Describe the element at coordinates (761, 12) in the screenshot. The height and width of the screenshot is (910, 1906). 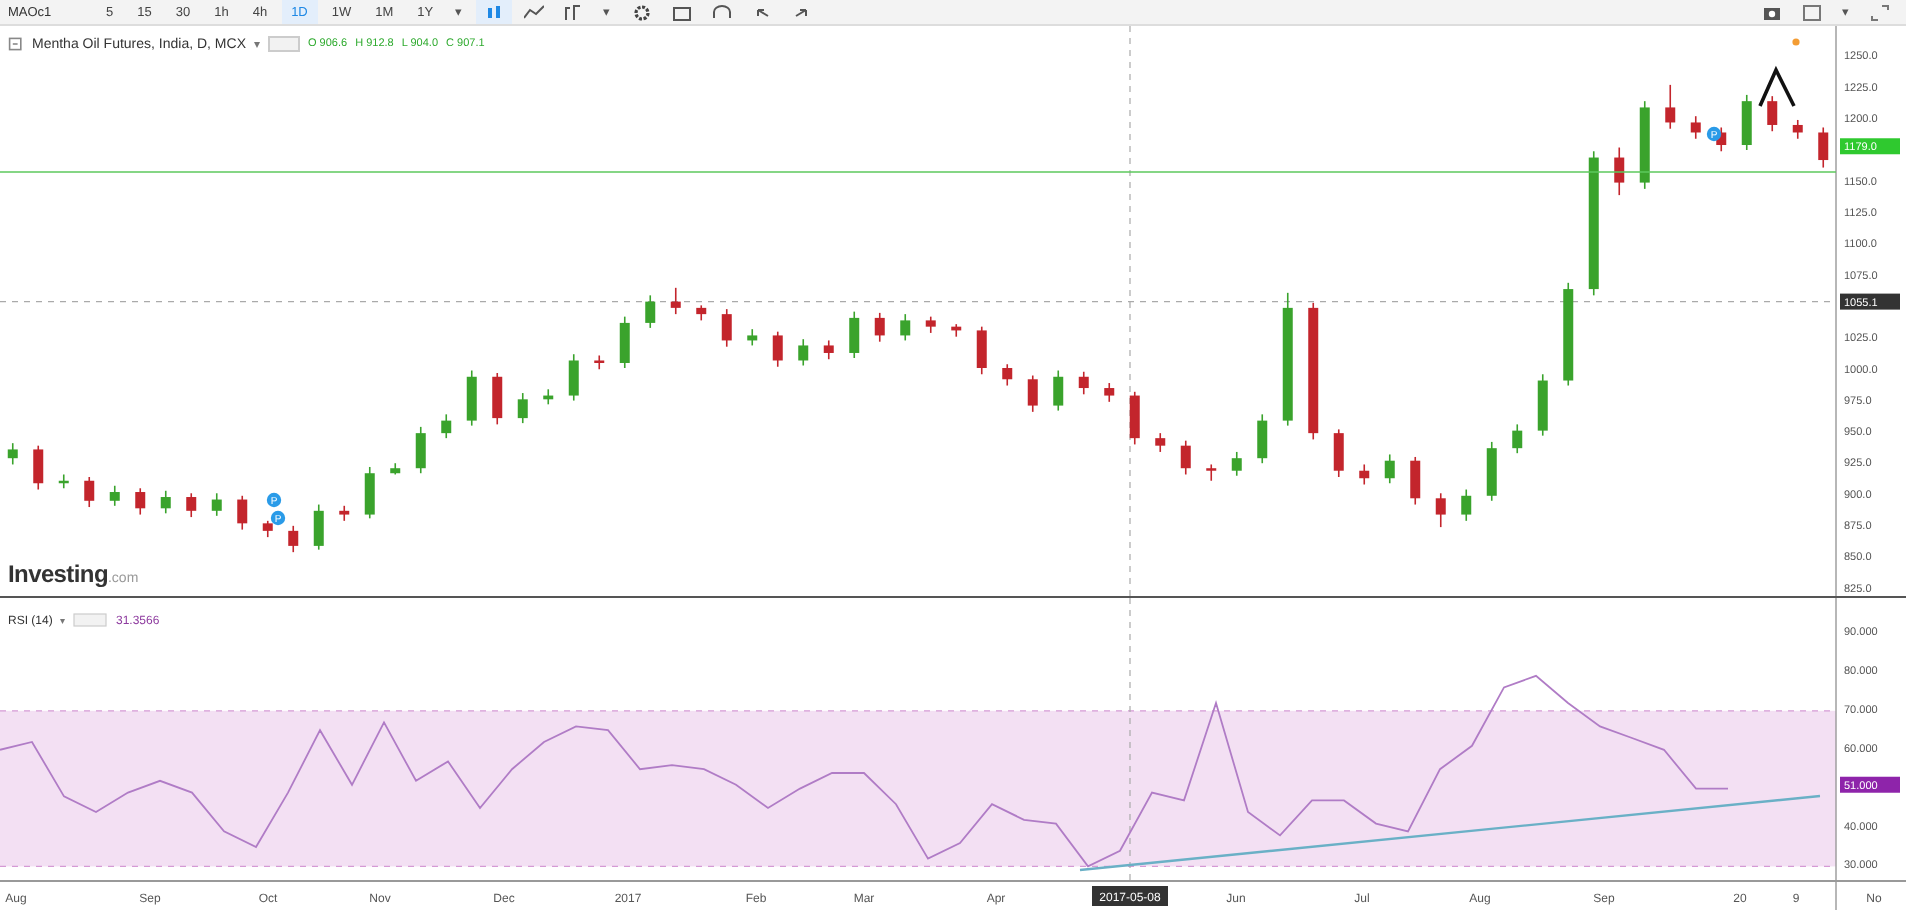
I see `undo-icon` at that location.